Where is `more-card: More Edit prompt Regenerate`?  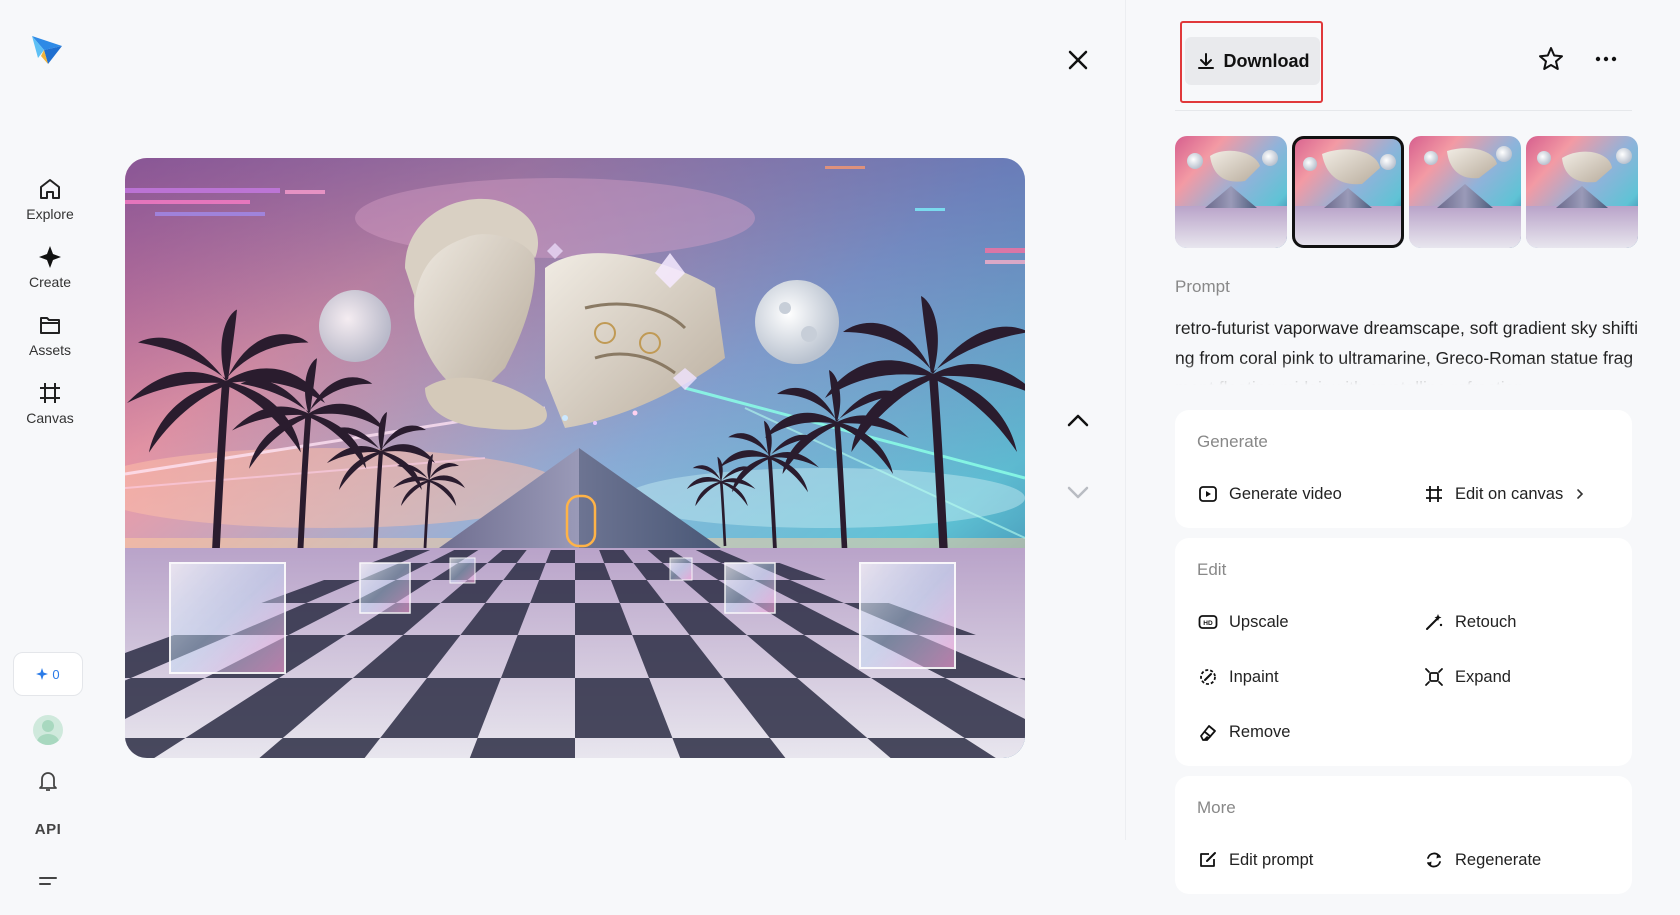
more-card: More Edit prompt Regenerate is located at coordinates (1403, 835).